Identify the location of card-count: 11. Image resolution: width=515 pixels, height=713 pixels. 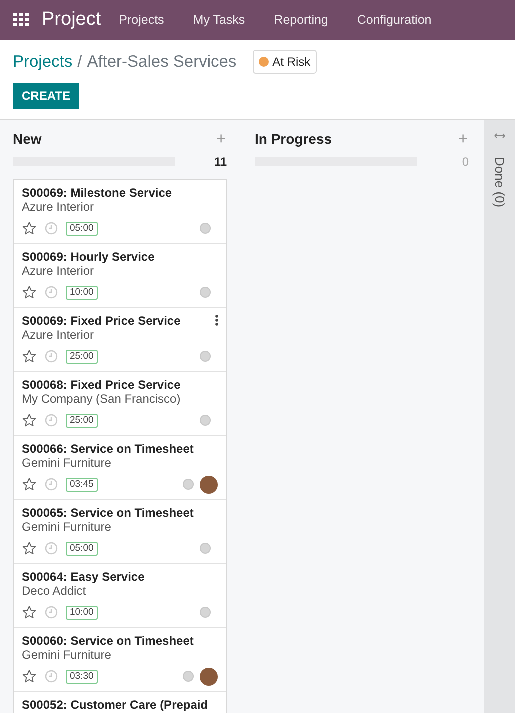
(220, 162).